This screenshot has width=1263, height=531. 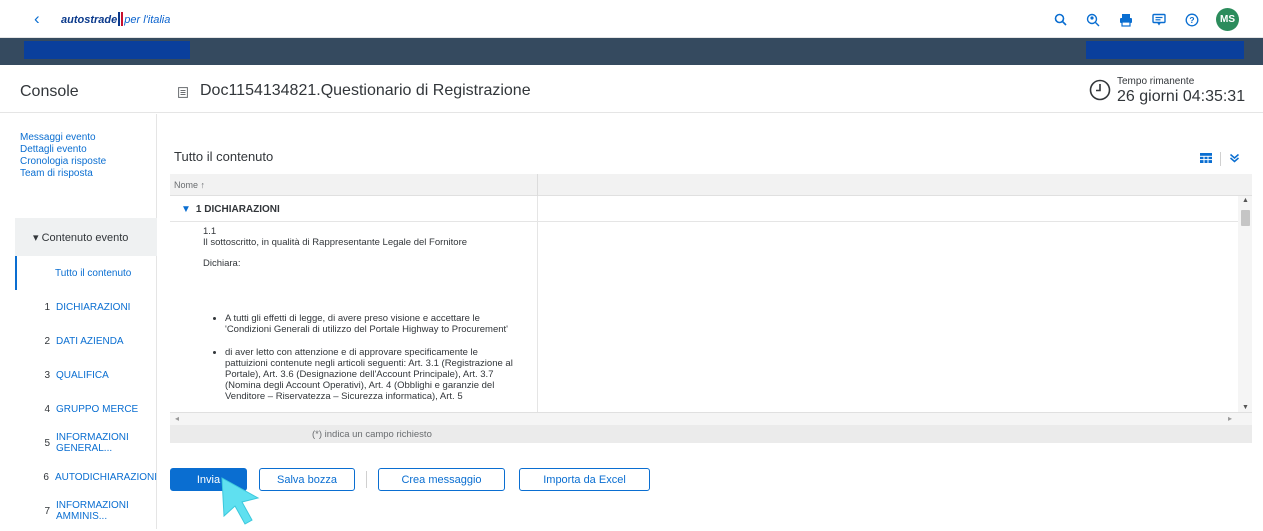 What do you see at coordinates (1234, 159) in the screenshot?
I see `collapse-all-icon` at bounding box center [1234, 159].